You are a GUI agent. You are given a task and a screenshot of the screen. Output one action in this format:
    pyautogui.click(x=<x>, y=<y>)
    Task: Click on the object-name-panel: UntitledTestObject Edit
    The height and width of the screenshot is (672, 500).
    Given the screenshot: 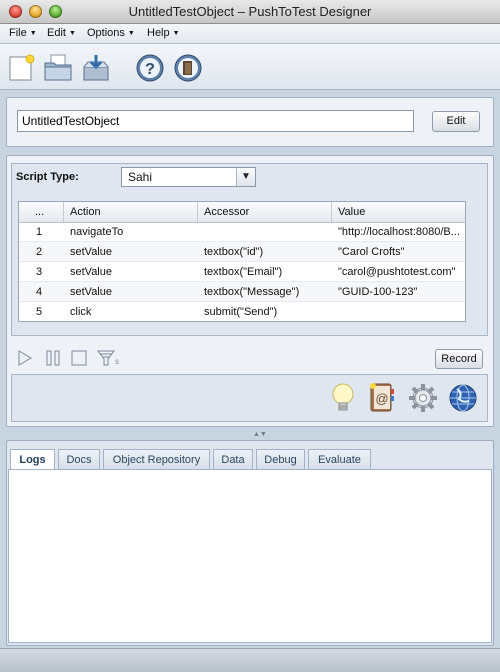 What is the action you would take?
    pyautogui.click(x=250, y=122)
    